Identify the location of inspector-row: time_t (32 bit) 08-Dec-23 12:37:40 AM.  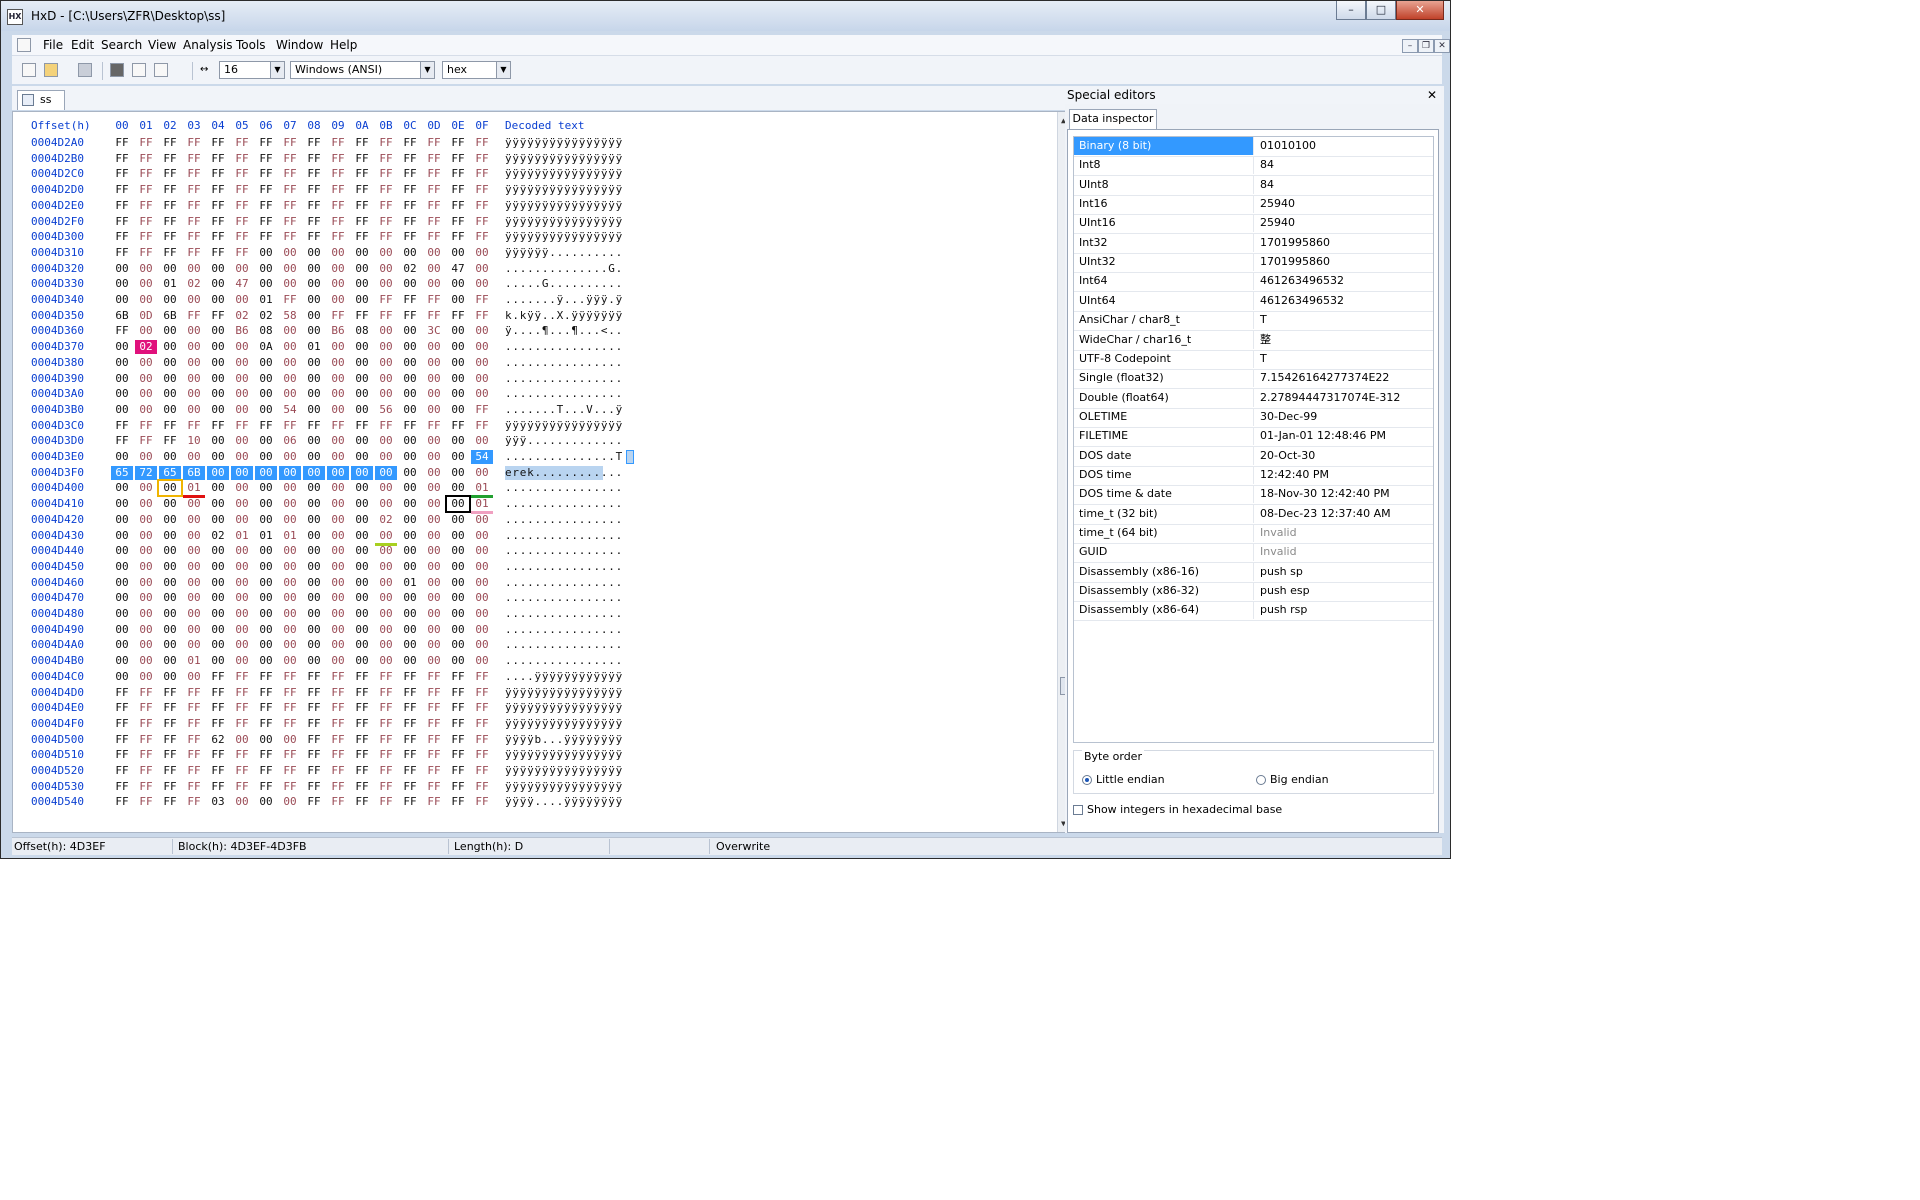
(1253, 514).